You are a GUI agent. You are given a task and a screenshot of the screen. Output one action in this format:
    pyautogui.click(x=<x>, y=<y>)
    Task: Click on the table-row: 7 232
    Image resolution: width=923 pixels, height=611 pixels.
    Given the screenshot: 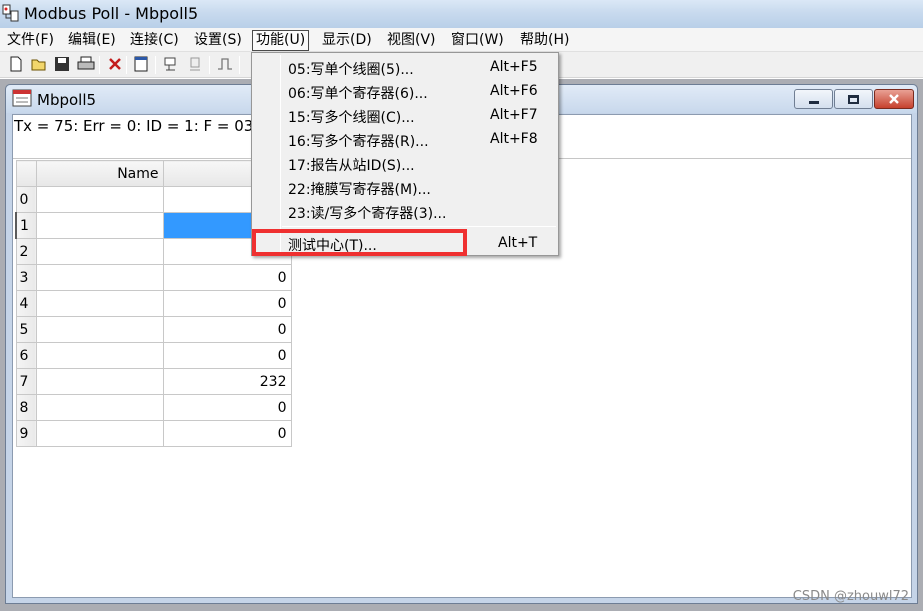 What is the action you would take?
    pyautogui.click(x=153, y=381)
    